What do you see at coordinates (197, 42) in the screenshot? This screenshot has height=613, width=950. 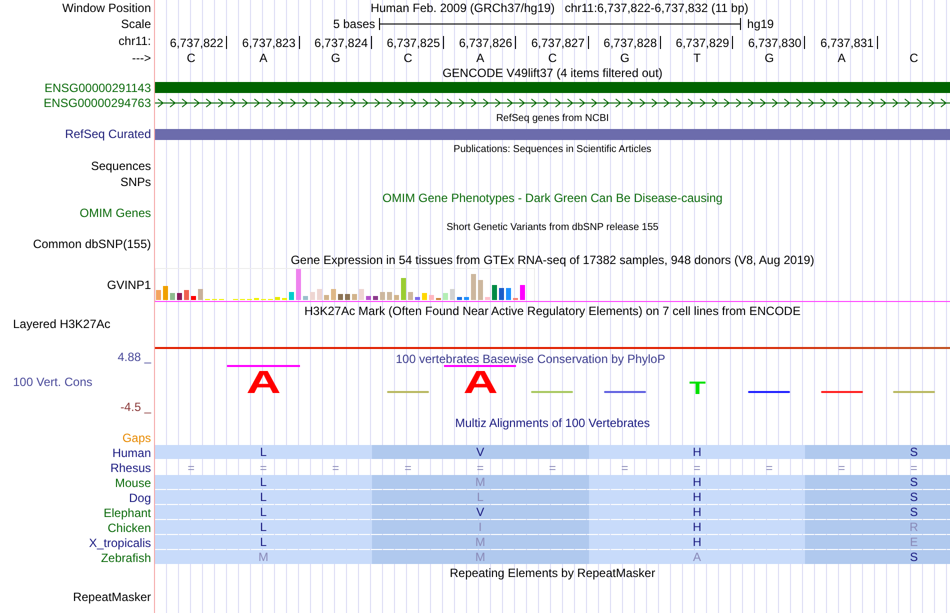 I see `position-label: 6,737,822` at bounding box center [197, 42].